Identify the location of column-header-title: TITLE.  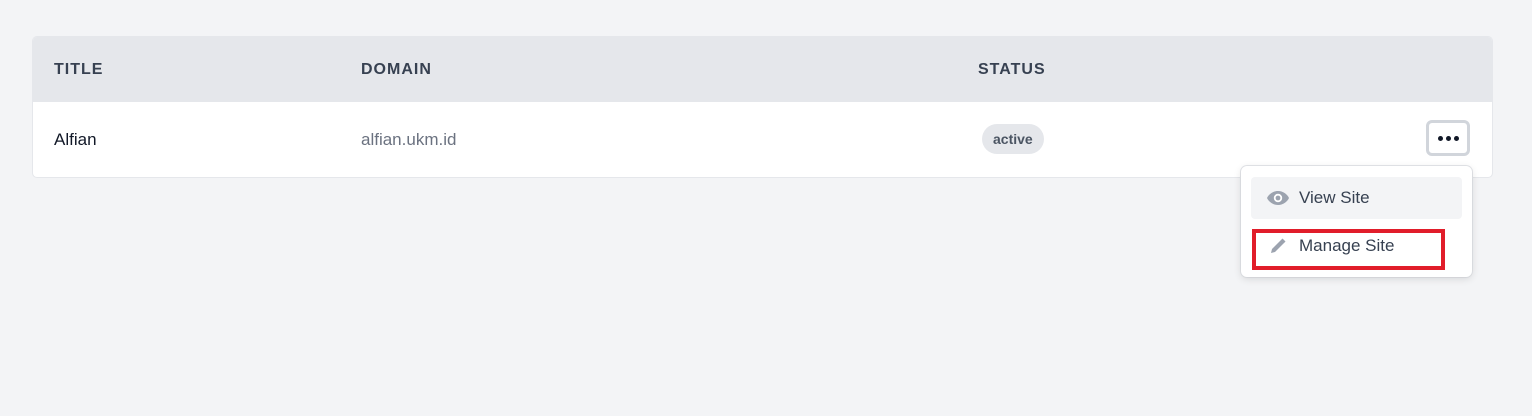
(79, 69).